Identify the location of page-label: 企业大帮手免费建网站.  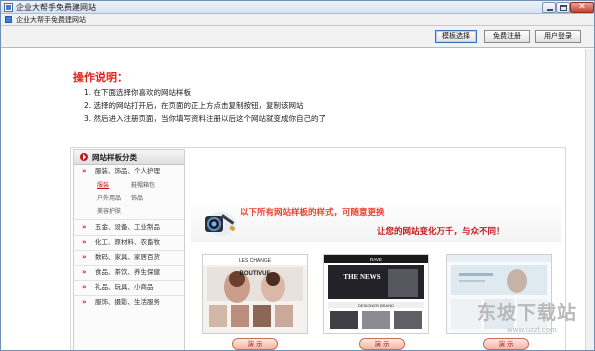
(51, 20).